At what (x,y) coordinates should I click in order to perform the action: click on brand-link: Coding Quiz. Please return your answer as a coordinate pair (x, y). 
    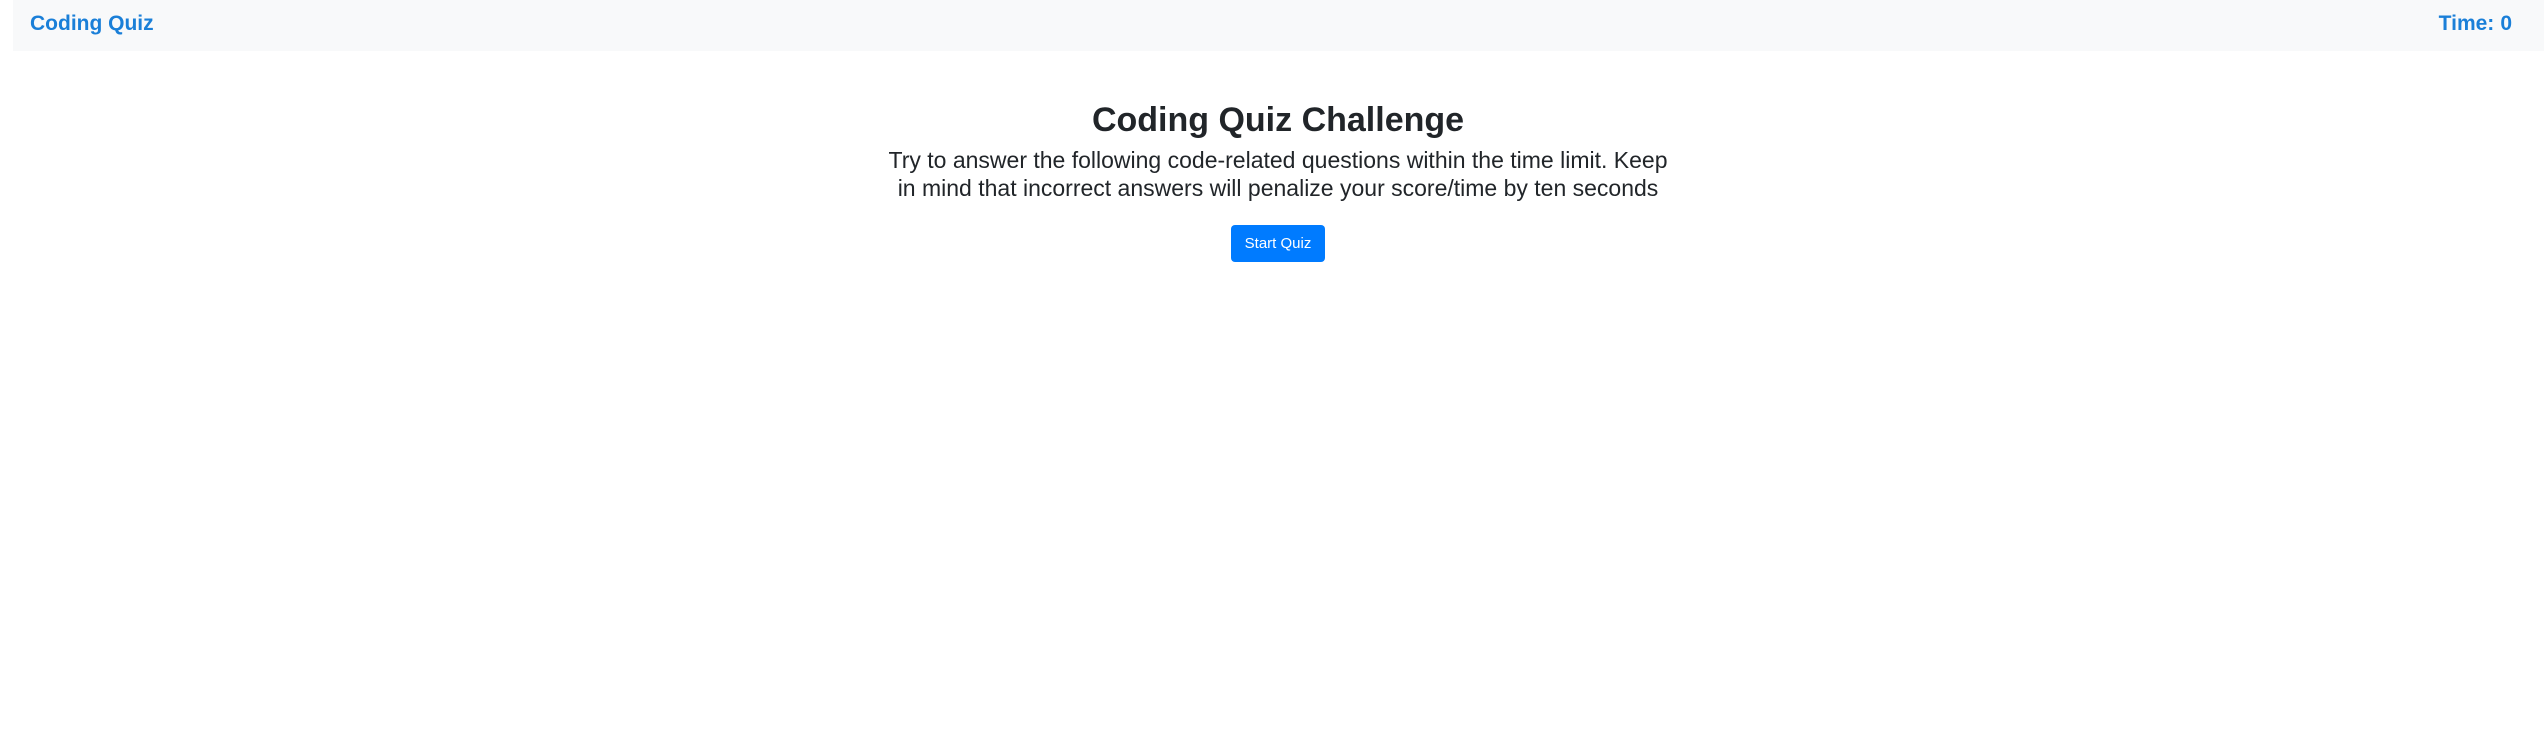
    Looking at the image, I should click on (92, 24).